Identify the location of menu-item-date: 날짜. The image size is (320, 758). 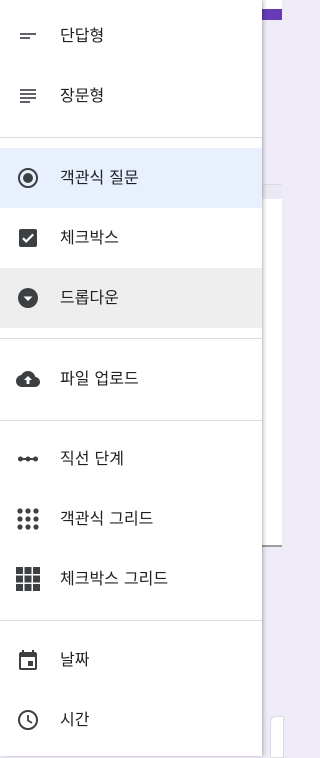
(131, 660).